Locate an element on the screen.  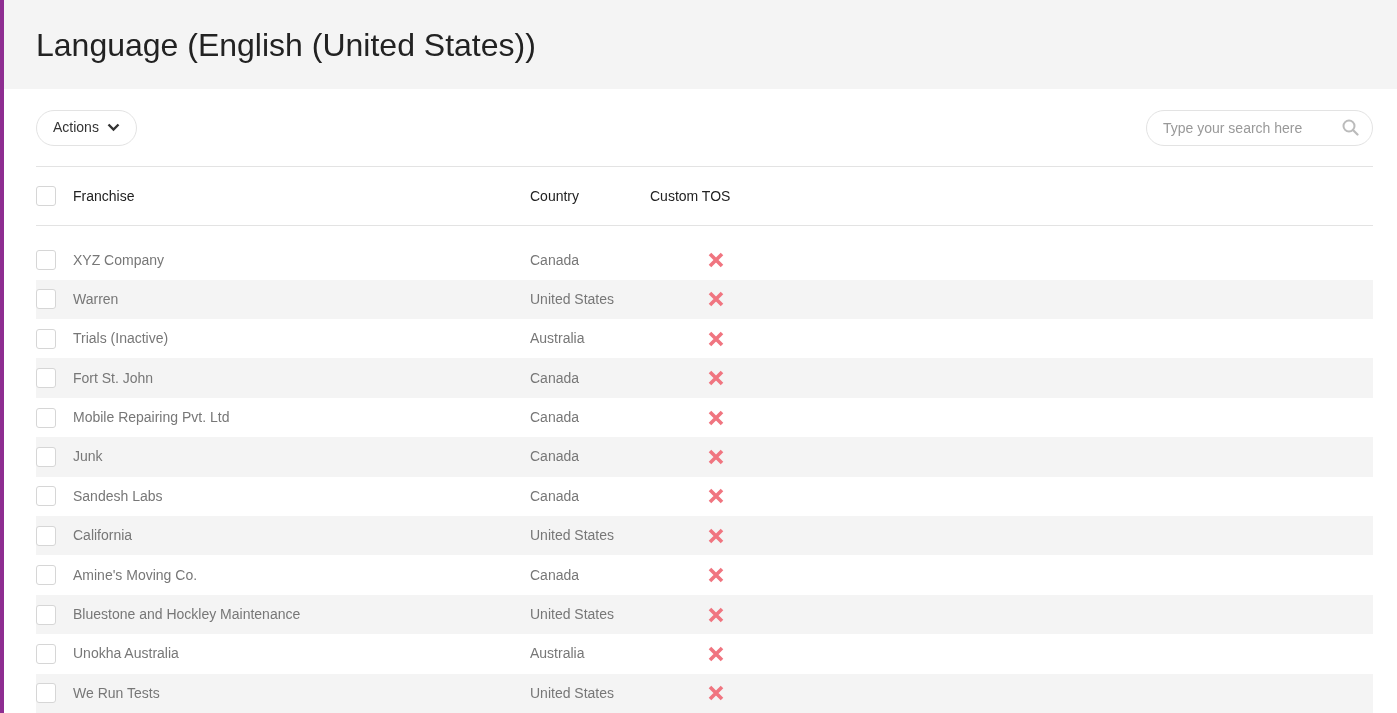
franchise-cell-text: Sandesh Labs is located at coordinates (118, 496).